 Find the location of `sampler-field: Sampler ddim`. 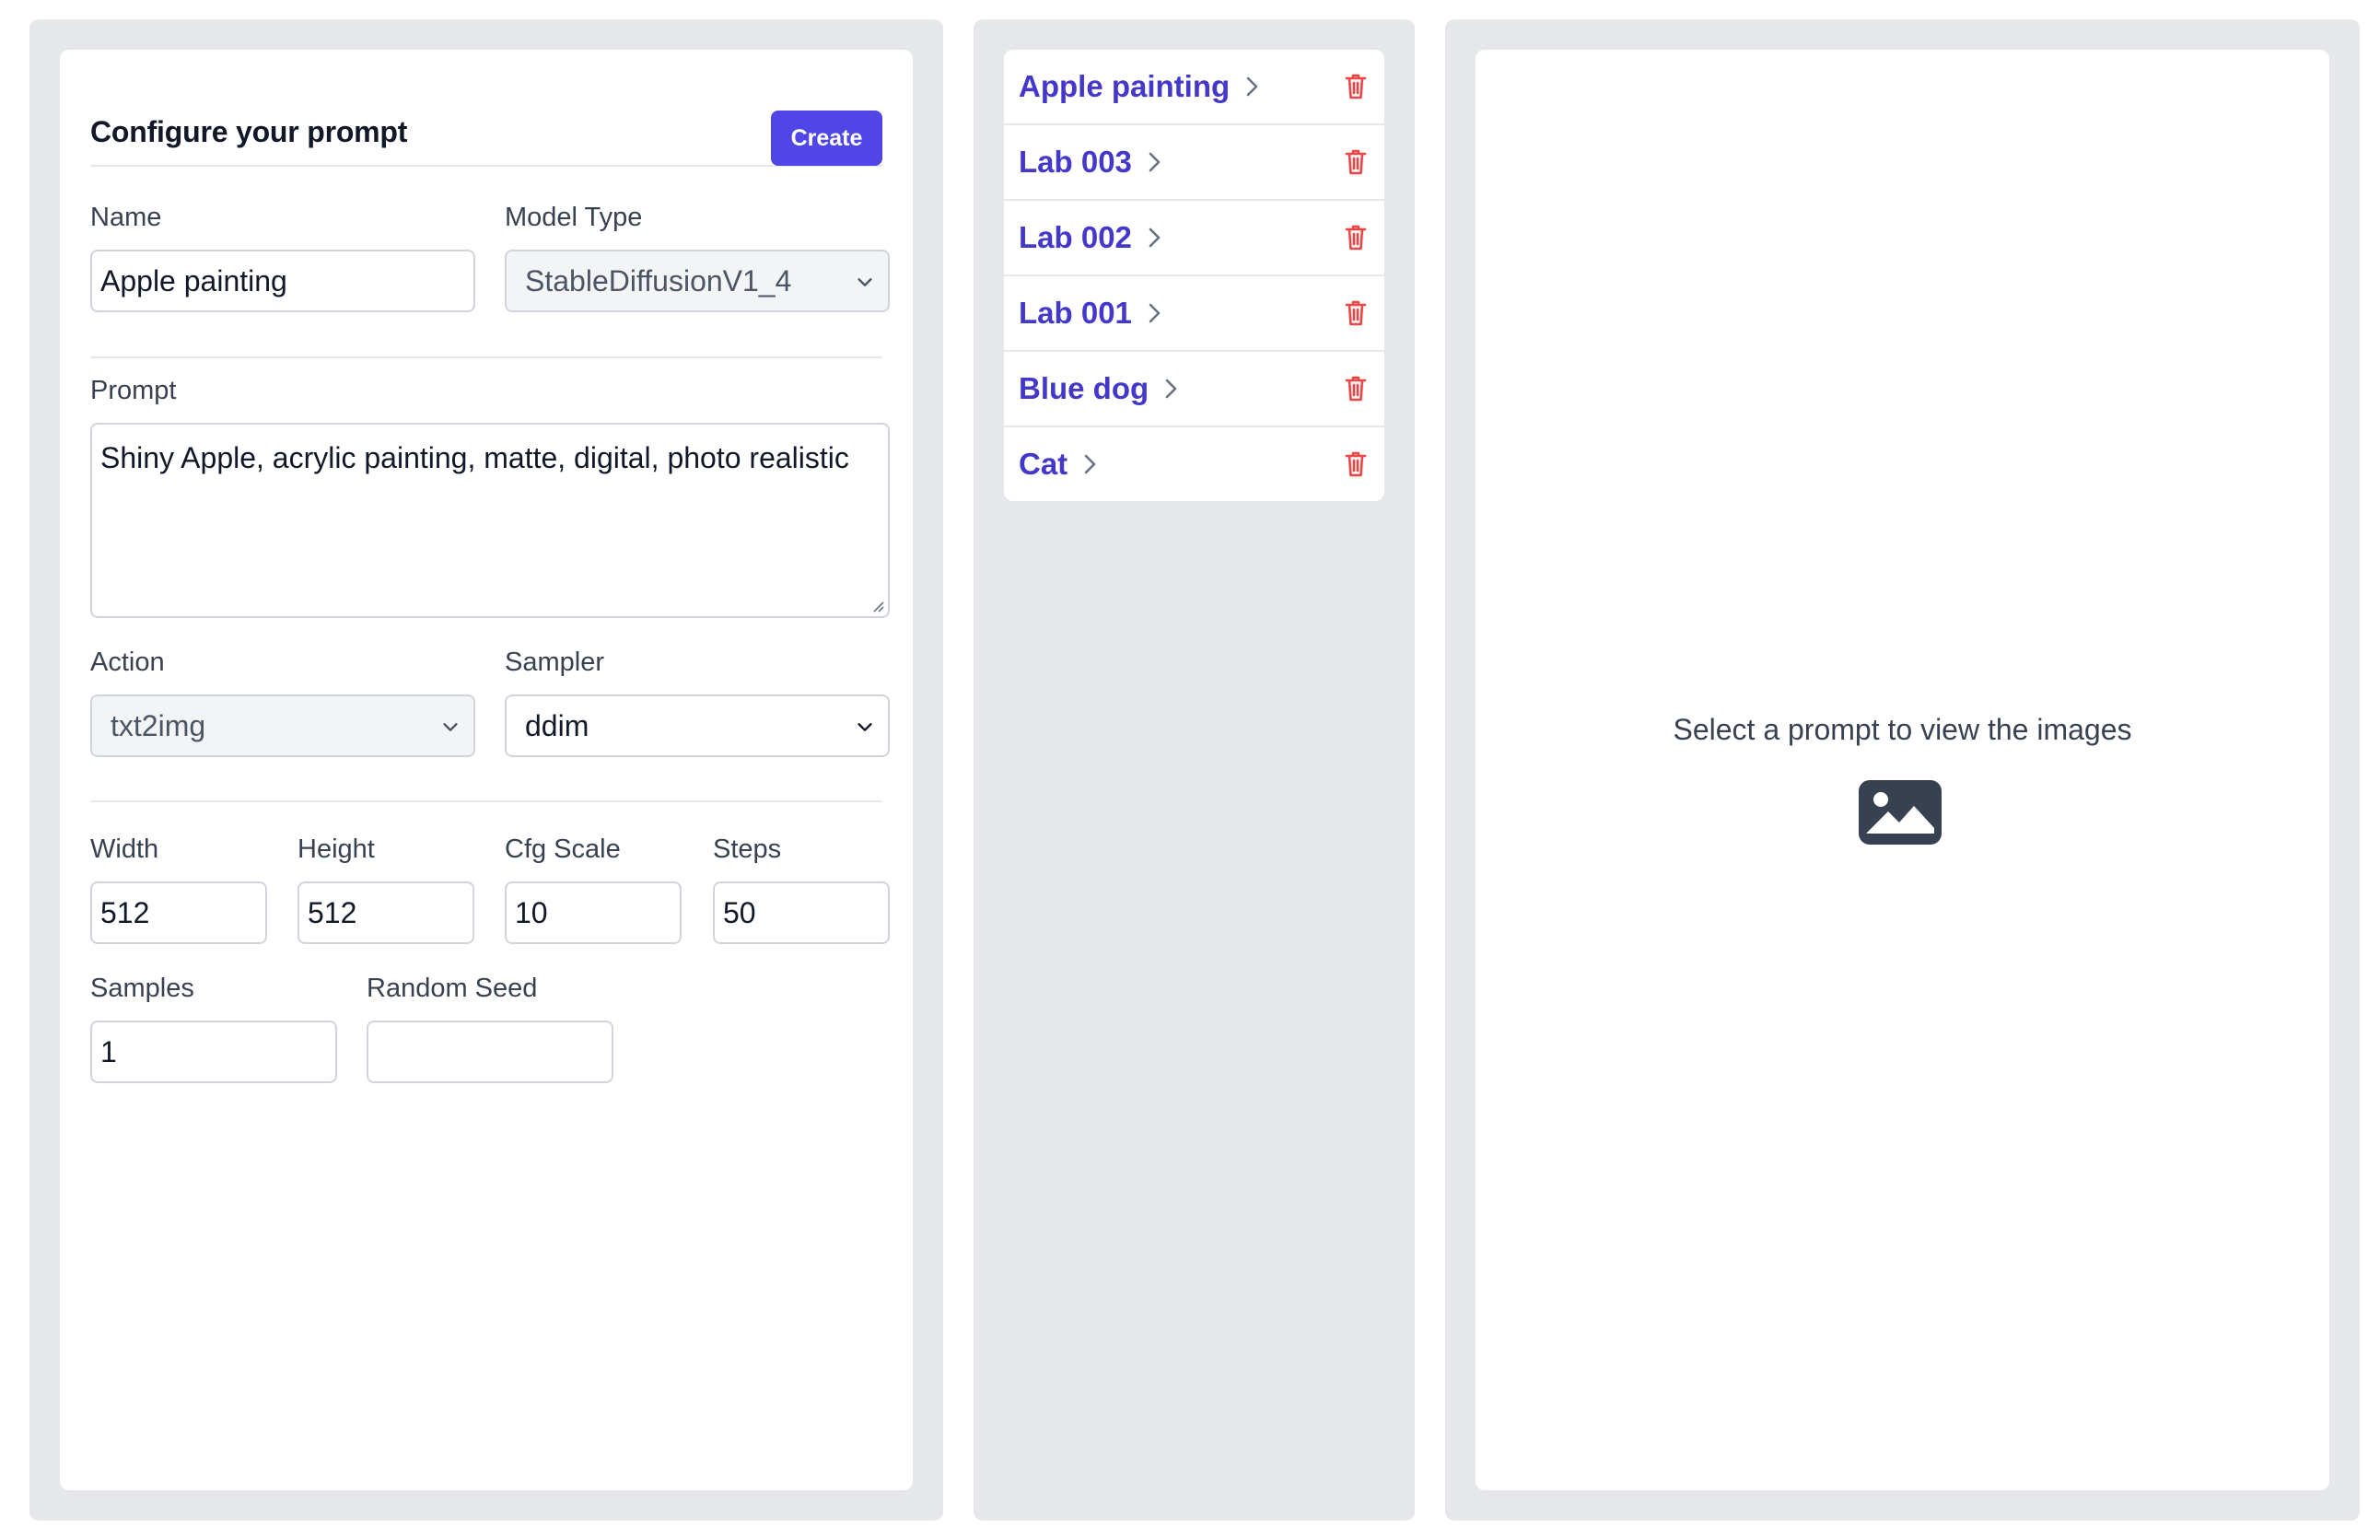

sampler-field: Sampler ddim is located at coordinates (697, 702).